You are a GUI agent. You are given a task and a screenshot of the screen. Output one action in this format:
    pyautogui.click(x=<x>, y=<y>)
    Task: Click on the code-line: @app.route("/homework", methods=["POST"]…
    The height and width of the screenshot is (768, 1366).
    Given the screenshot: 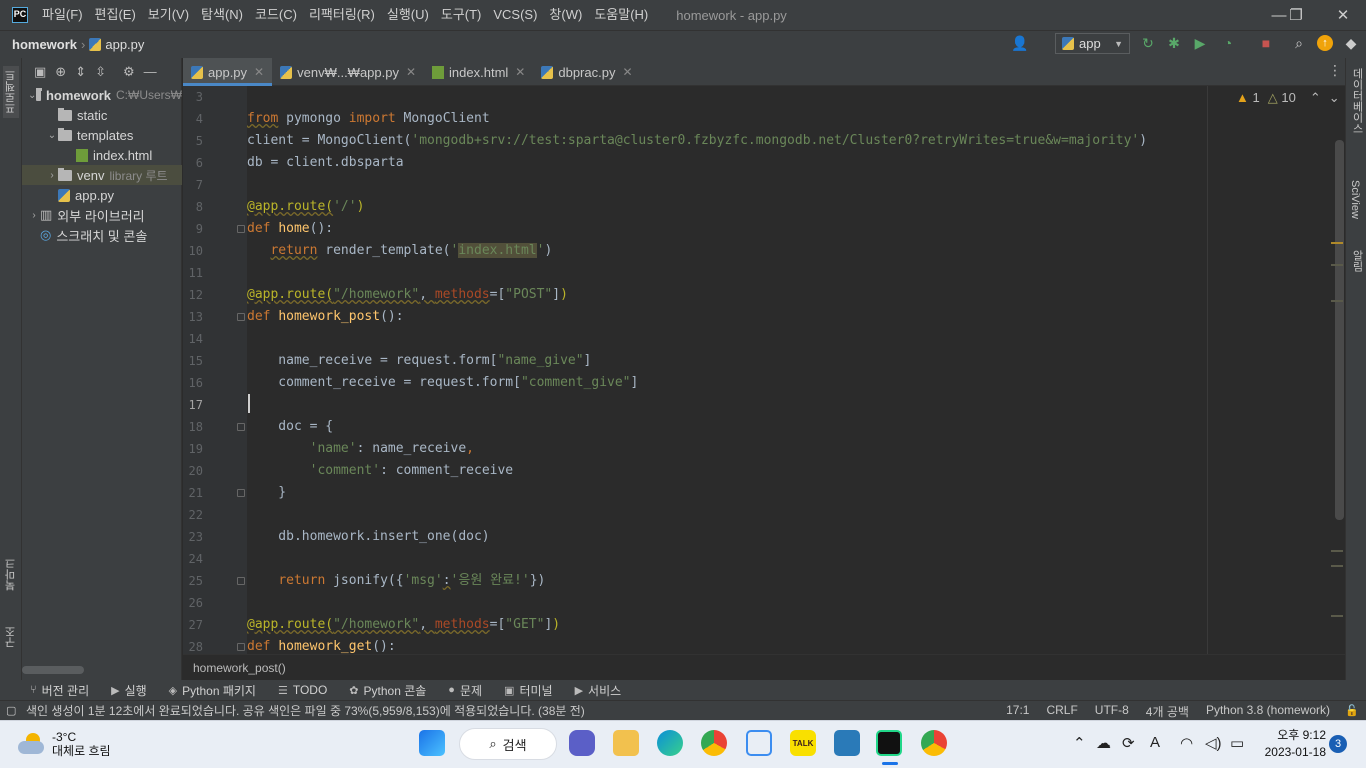 What is the action you would take?
    pyautogui.click(x=407, y=295)
    